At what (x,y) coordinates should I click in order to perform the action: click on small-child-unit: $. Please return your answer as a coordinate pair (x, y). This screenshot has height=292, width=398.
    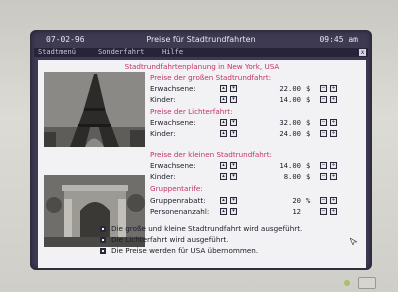
    Looking at the image, I should click on (308, 176).